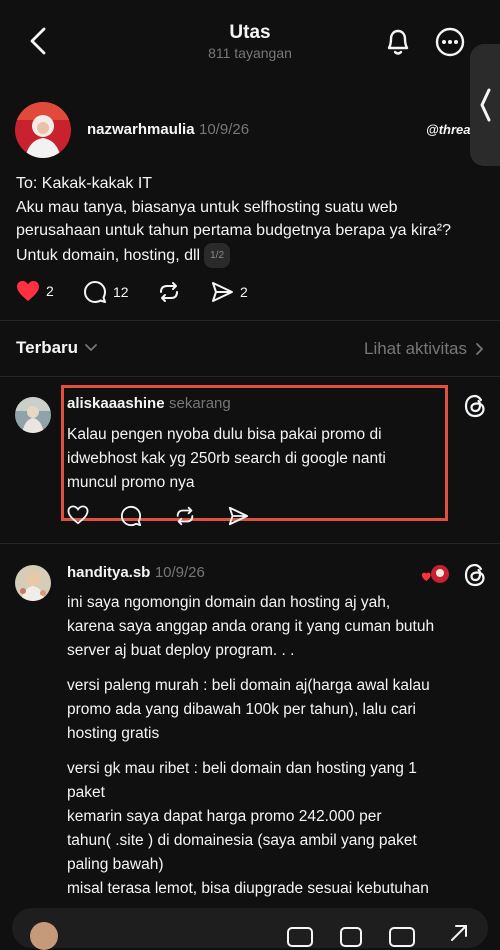 The width and height of the screenshot is (500, 950). I want to click on post-line: Untuk domain, hosting, dll, so click(108, 255).